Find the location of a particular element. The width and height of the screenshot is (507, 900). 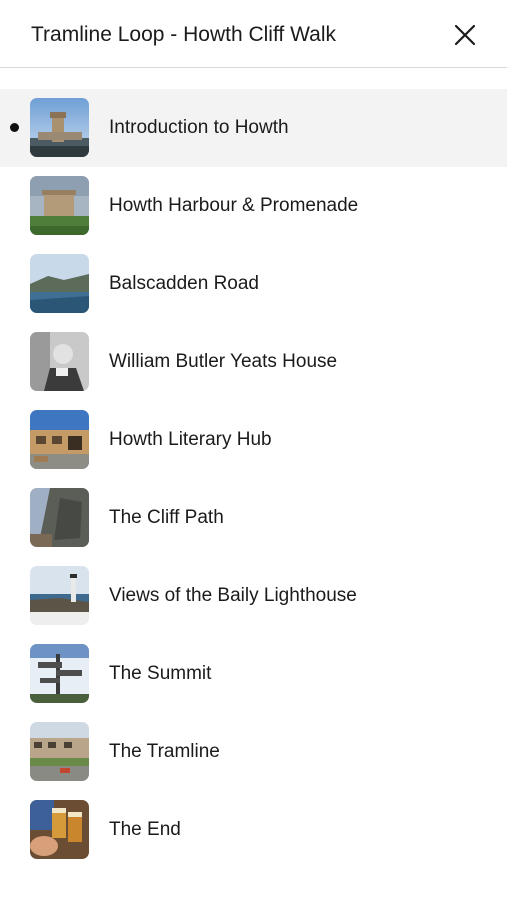

stop-label: The Cliff Path is located at coordinates (166, 517).